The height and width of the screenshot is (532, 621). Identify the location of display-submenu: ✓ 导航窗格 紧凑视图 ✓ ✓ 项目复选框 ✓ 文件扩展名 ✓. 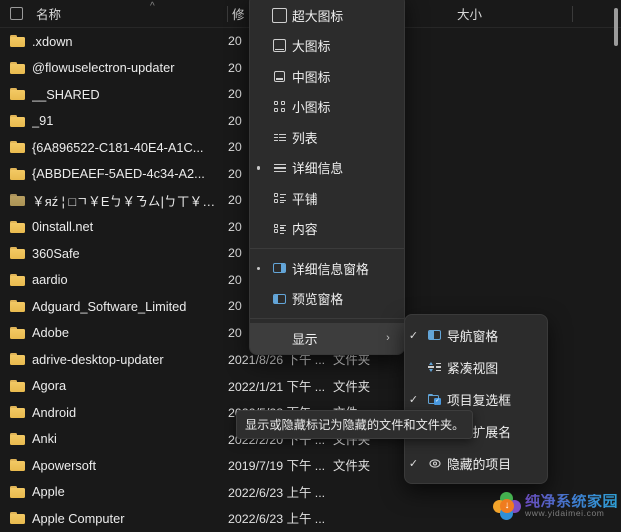
(476, 399).